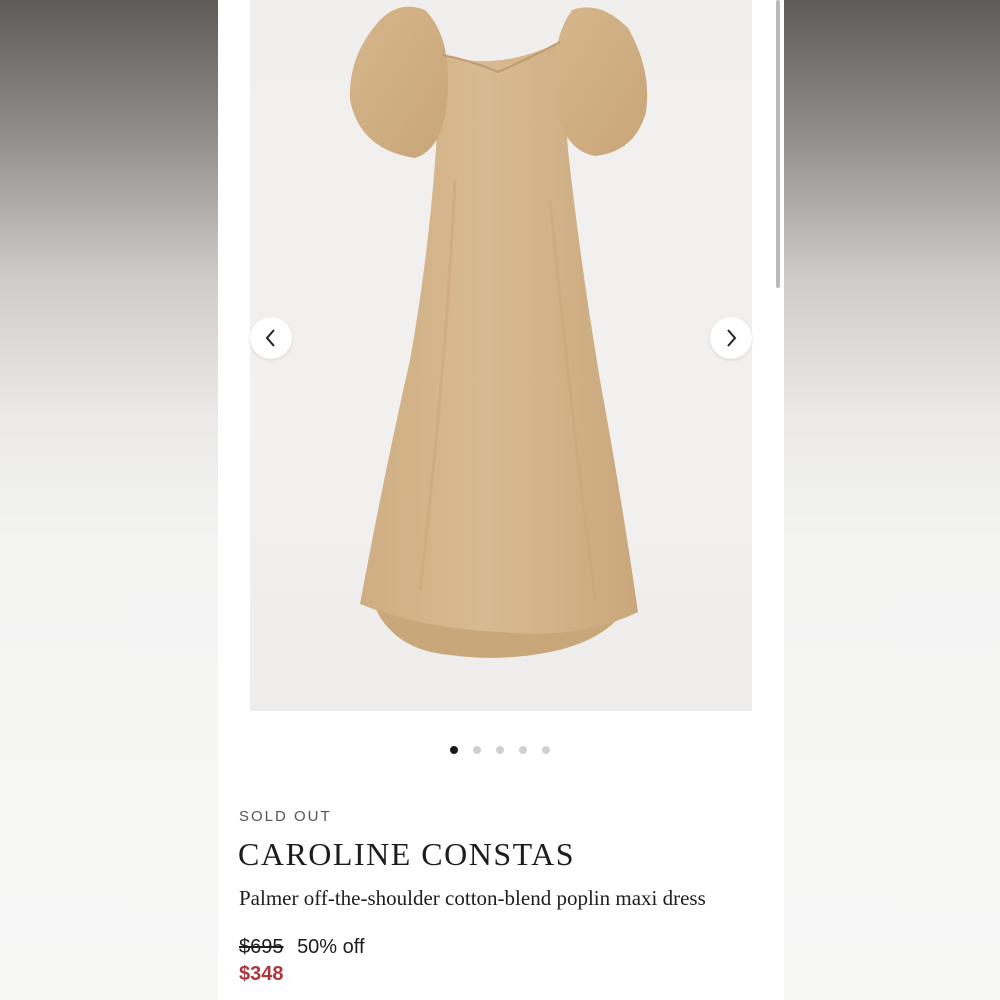 The height and width of the screenshot is (1000, 1000). I want to click on chevron-right-icon, so click(732, 338).